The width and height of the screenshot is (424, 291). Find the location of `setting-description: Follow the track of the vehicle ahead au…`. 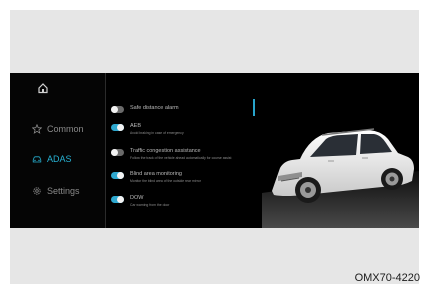

setting-description: Follow the track of the vehicle ahead au… is located at coordinates (181, 158).